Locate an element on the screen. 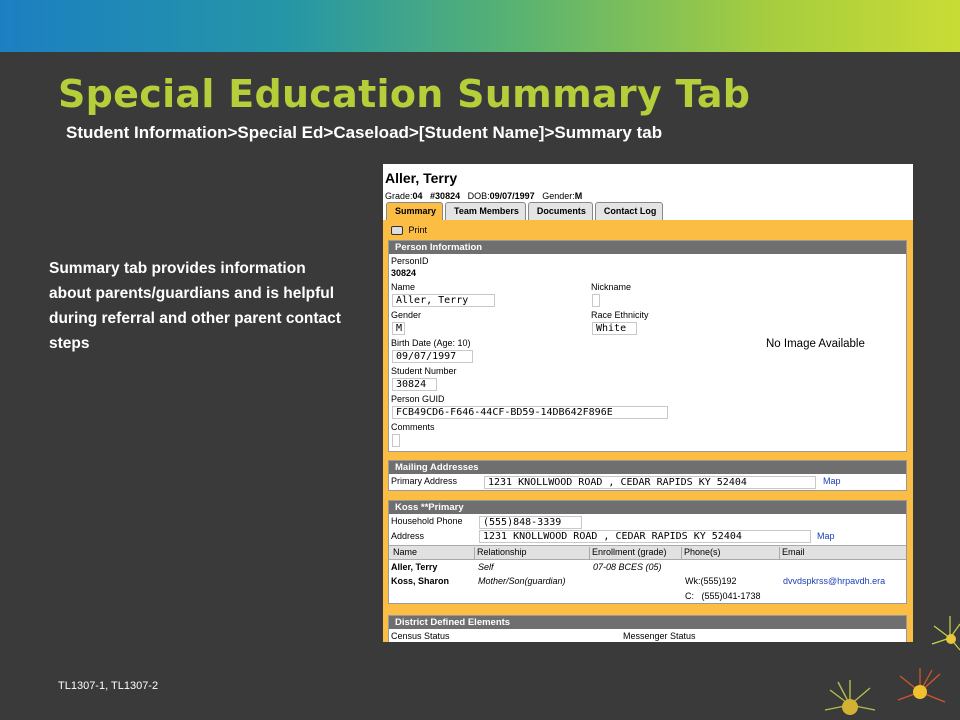  header-gradient-band is located at coordinates (480, 26).